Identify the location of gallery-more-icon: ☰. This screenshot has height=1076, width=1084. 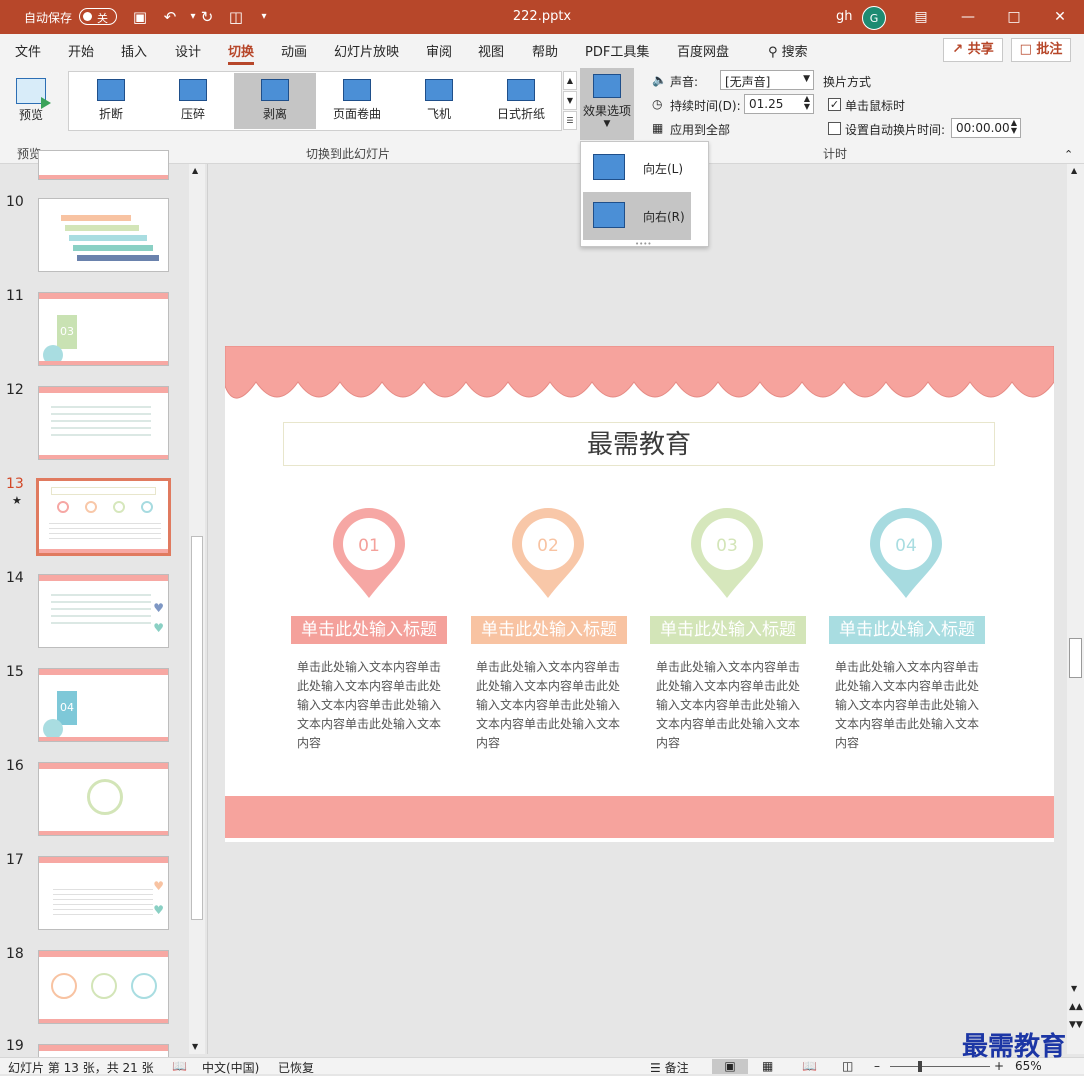
(570, 120).